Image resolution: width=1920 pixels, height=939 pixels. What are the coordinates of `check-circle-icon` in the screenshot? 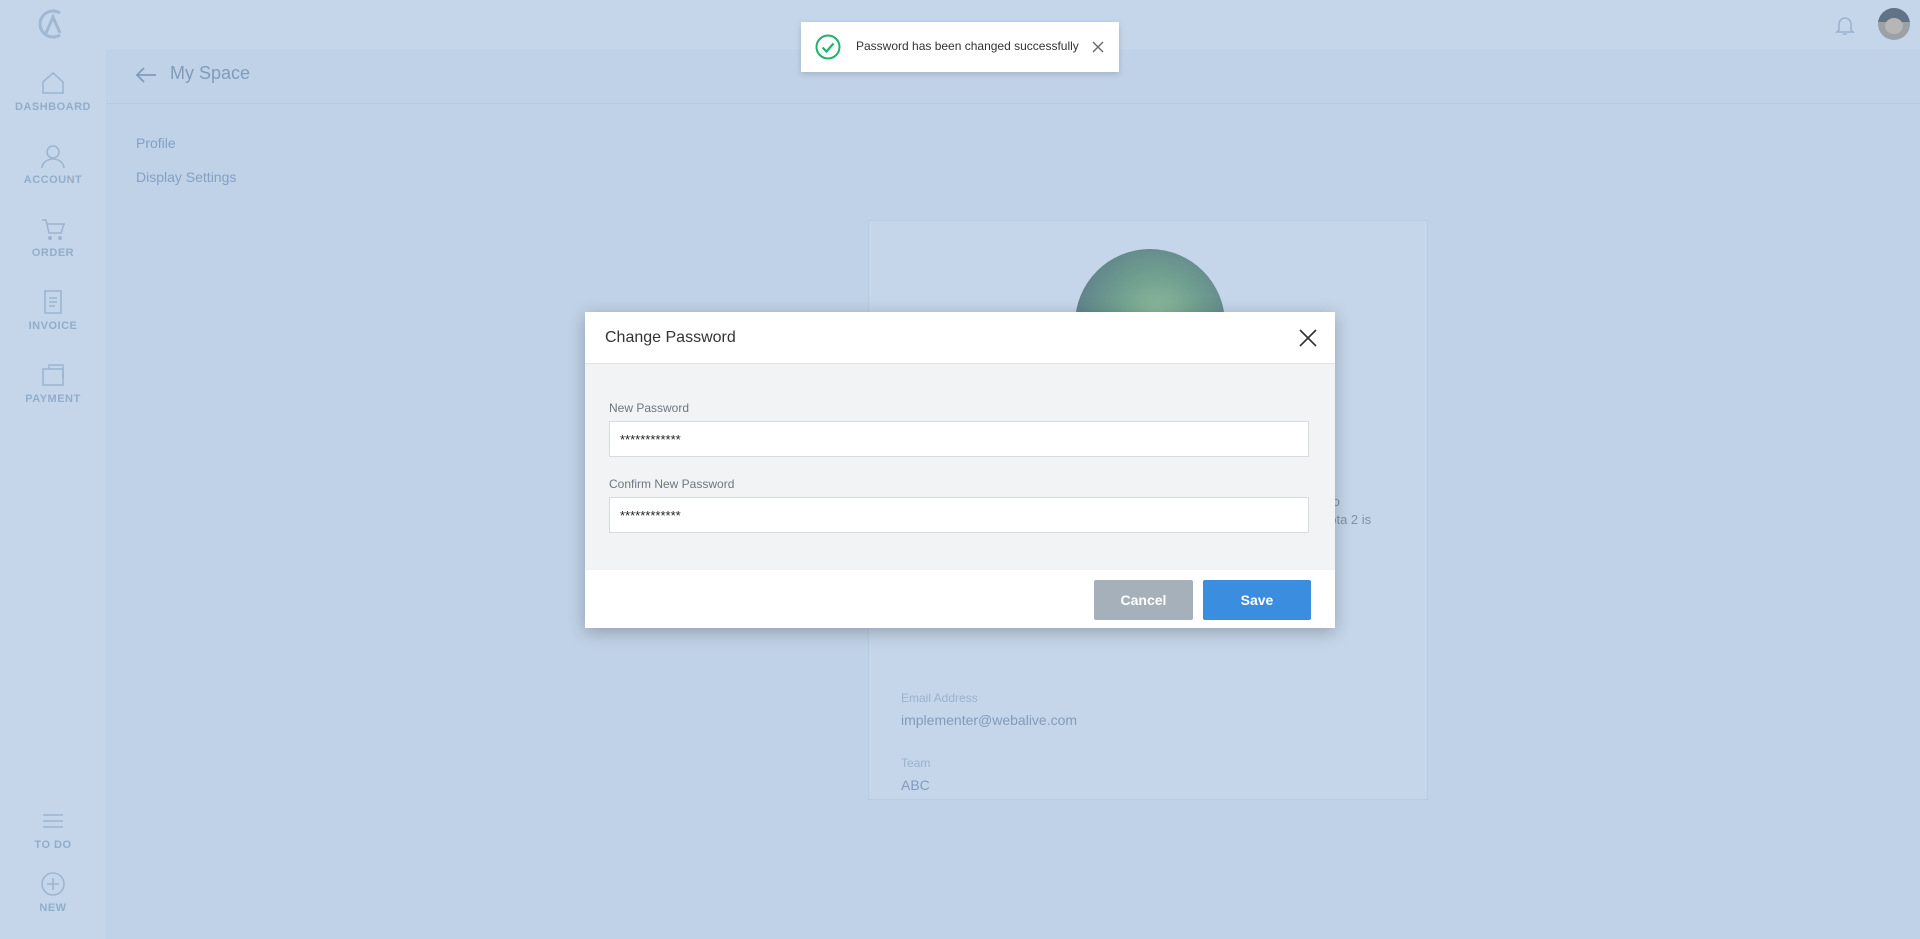 It's located at (828, 47).